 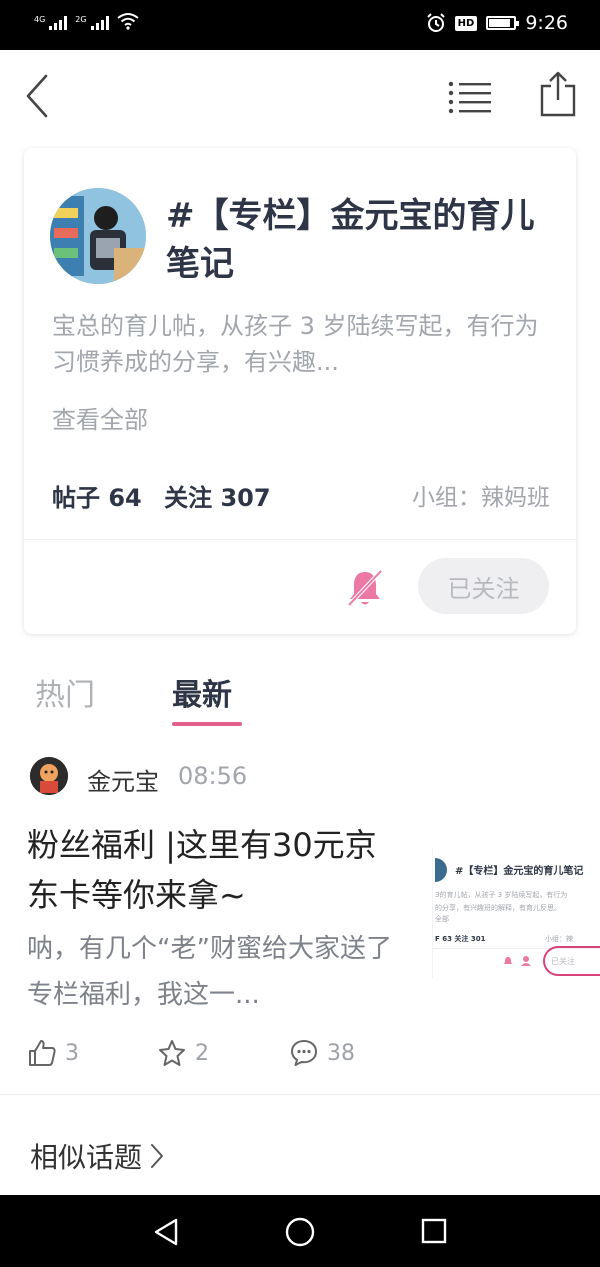 I want to click on clock: 9:26, so click(x=546, y=23).